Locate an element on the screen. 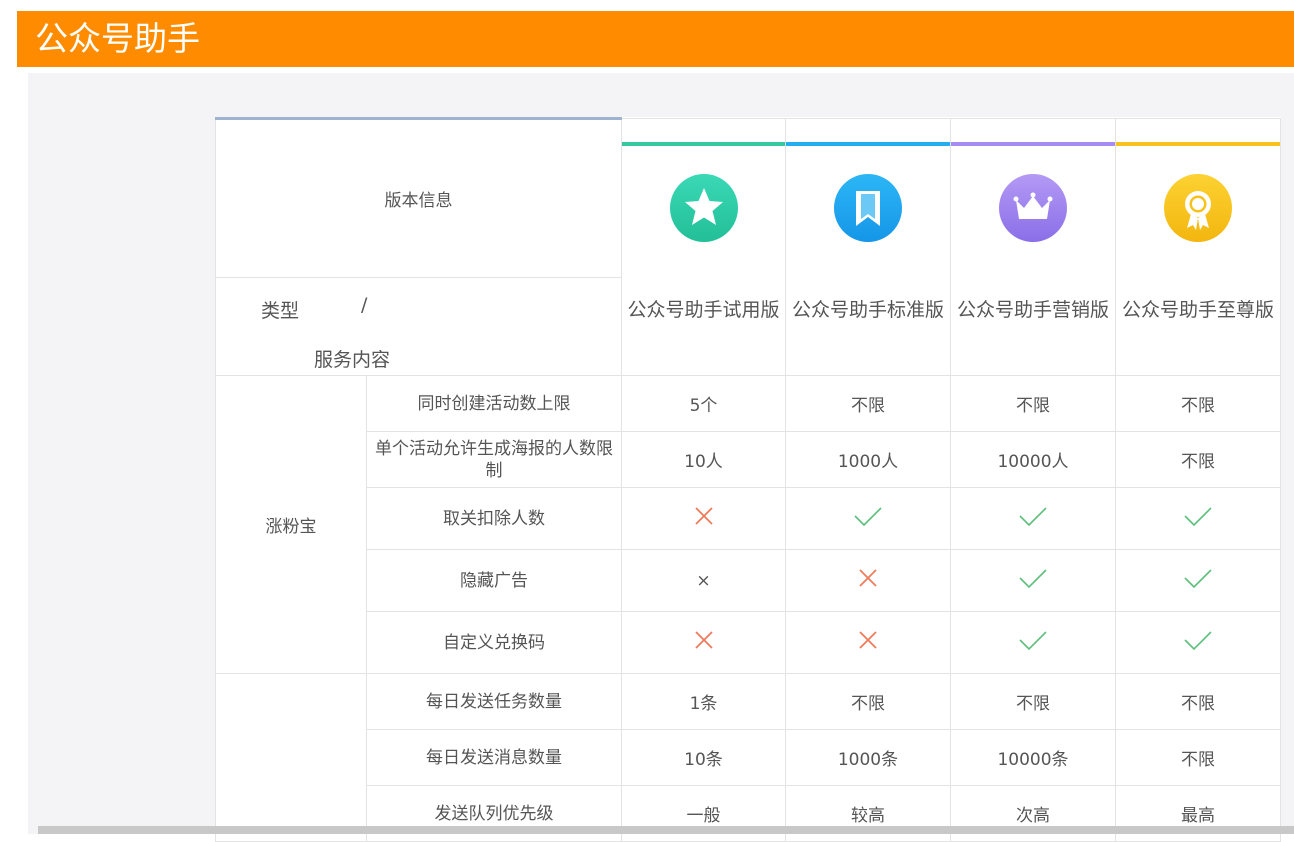 This screenshot has height=842, width=1294. feature-value: 1000条 is located at coordinates (868, 757).